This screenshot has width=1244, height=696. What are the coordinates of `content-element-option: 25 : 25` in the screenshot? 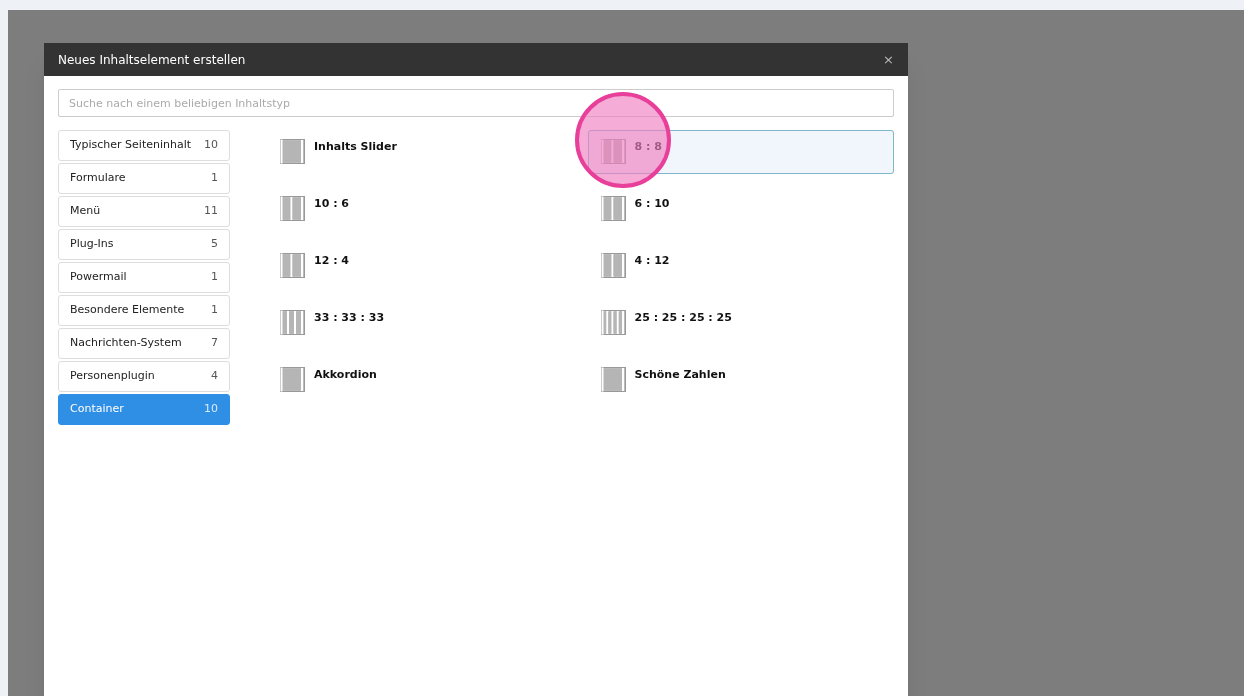 It's located at (740, 323).